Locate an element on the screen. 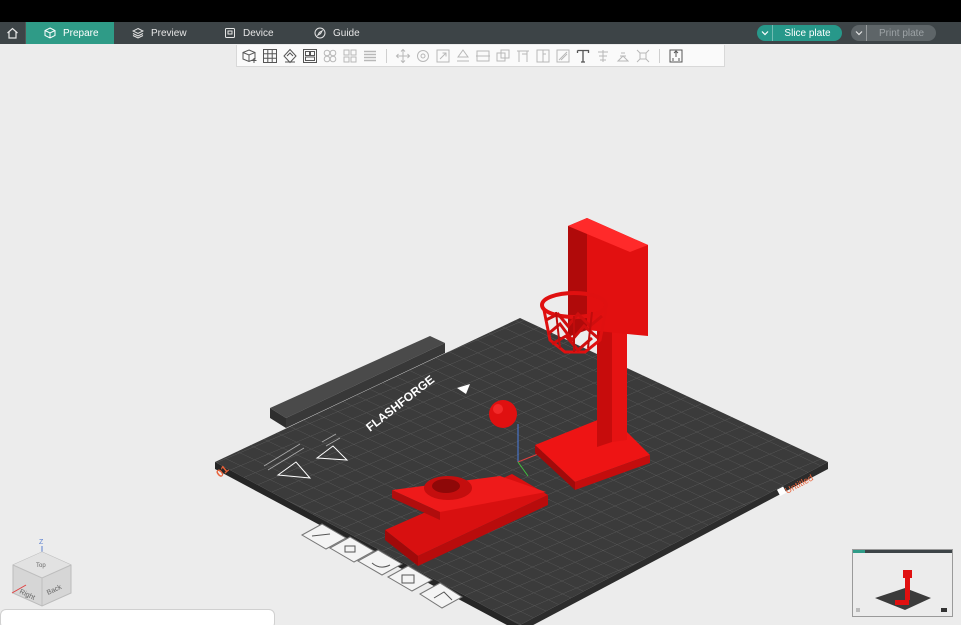  scale-icon is located at coordinates (443, 56).